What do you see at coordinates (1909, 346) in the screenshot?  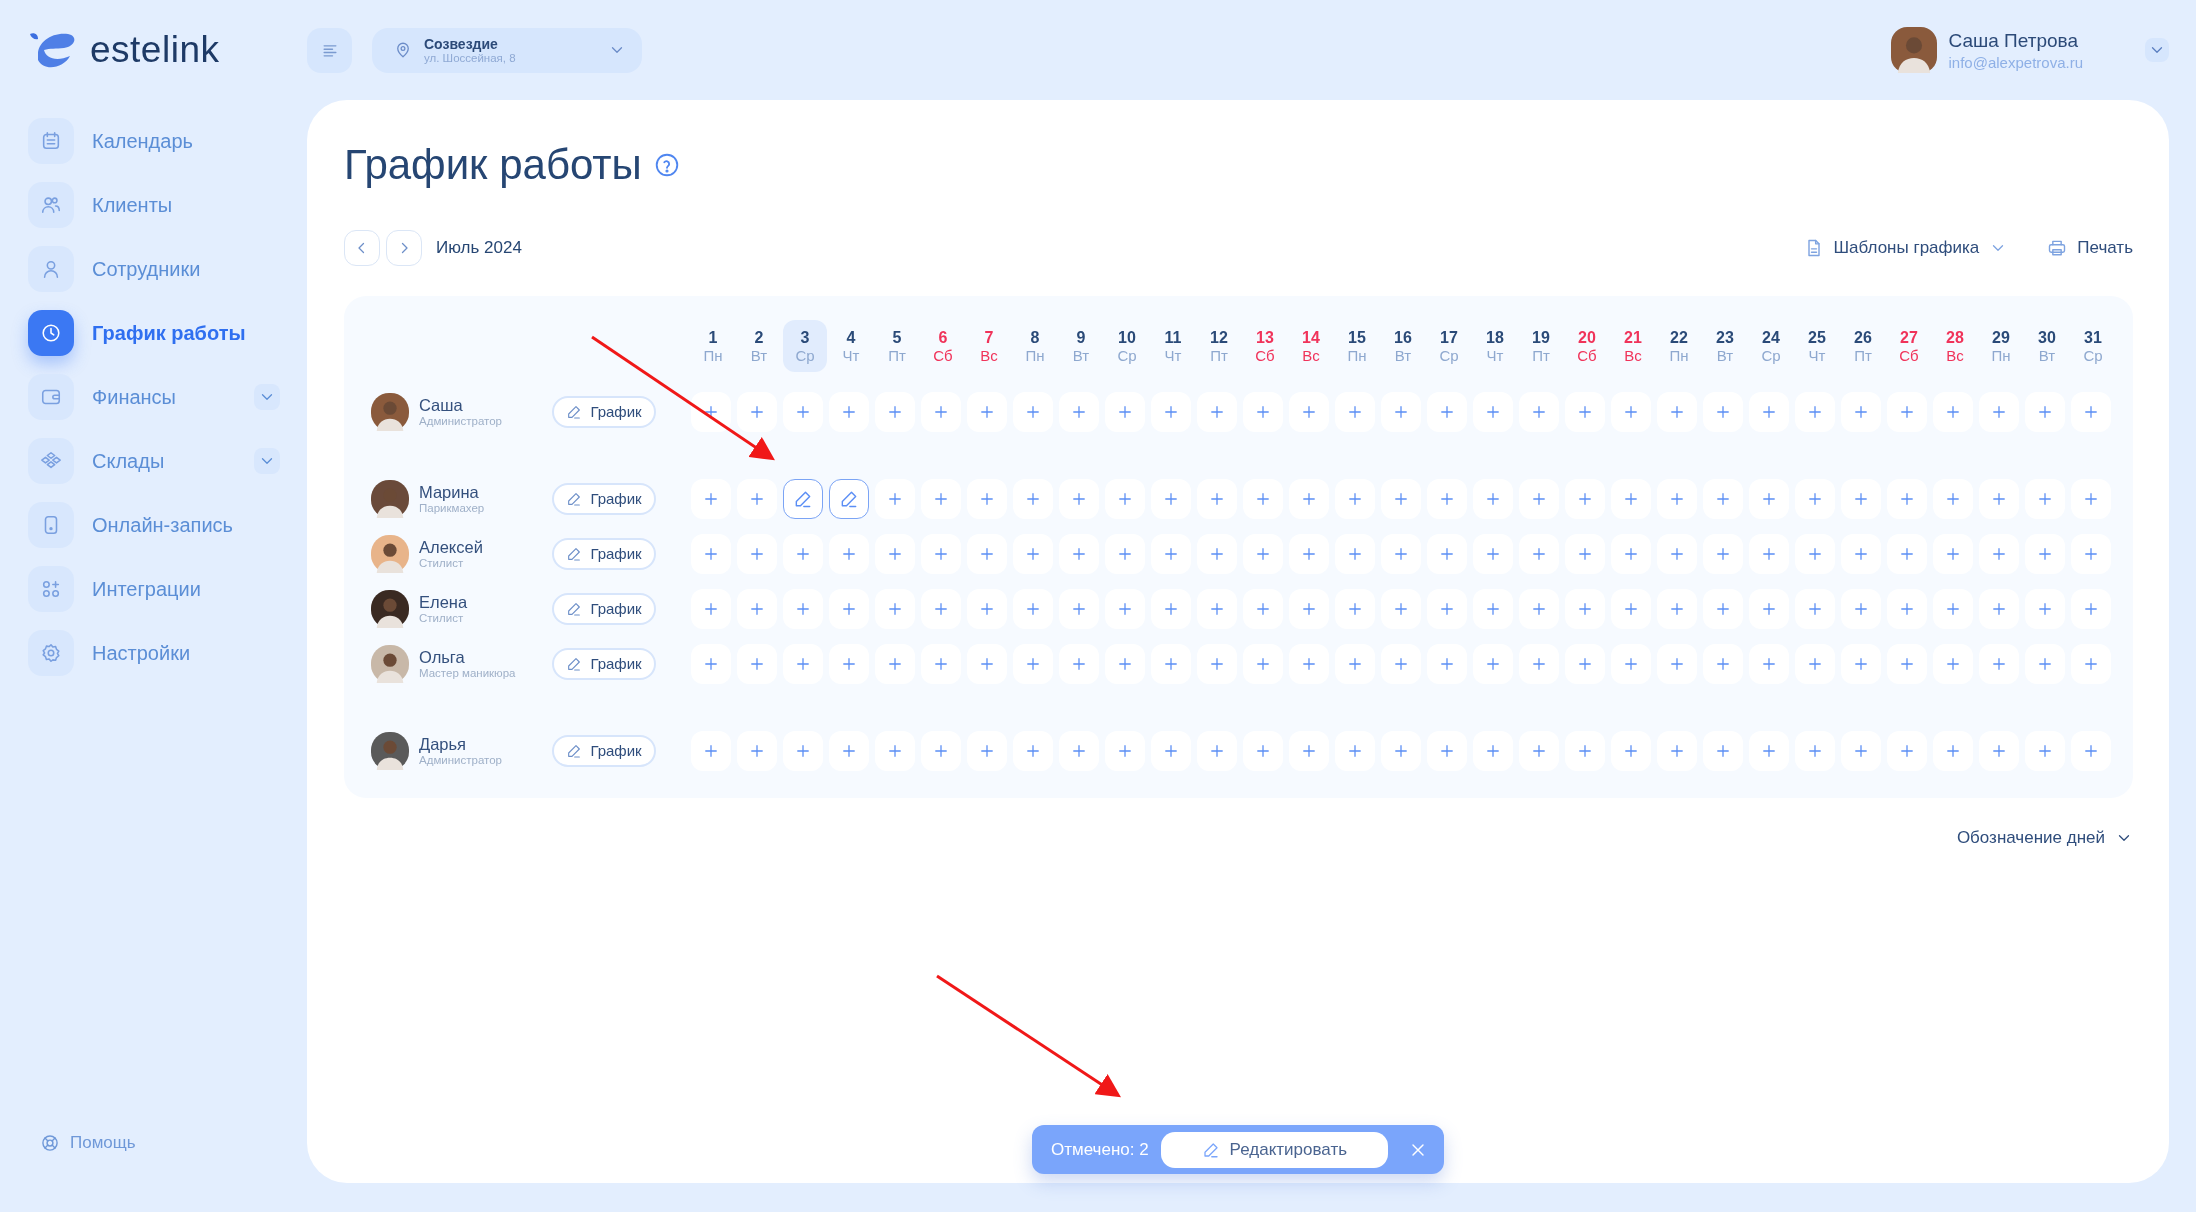 I see `day-header: 27 Сб` at bounding box center [1909, 346].